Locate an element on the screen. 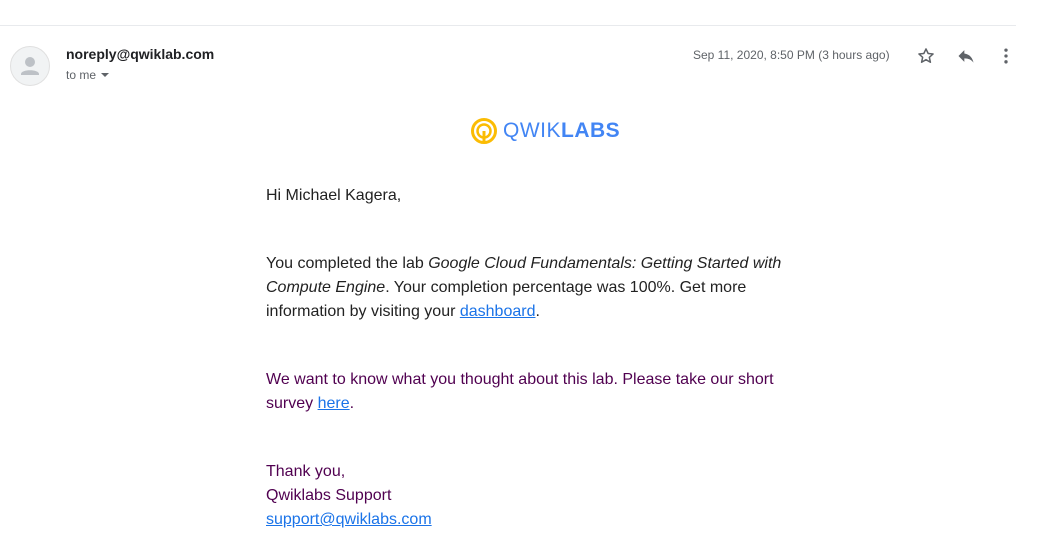 This screenshot has height=543, width=1037. signoff-email-line: support@qwiklabs.com is located at coordinates (531, 520).